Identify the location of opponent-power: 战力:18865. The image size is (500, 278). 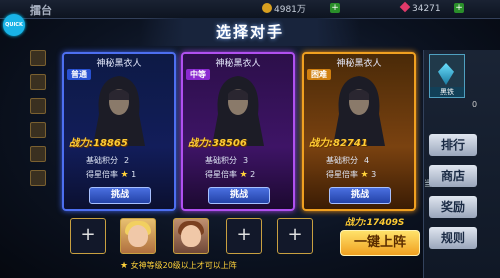
(98, 143).